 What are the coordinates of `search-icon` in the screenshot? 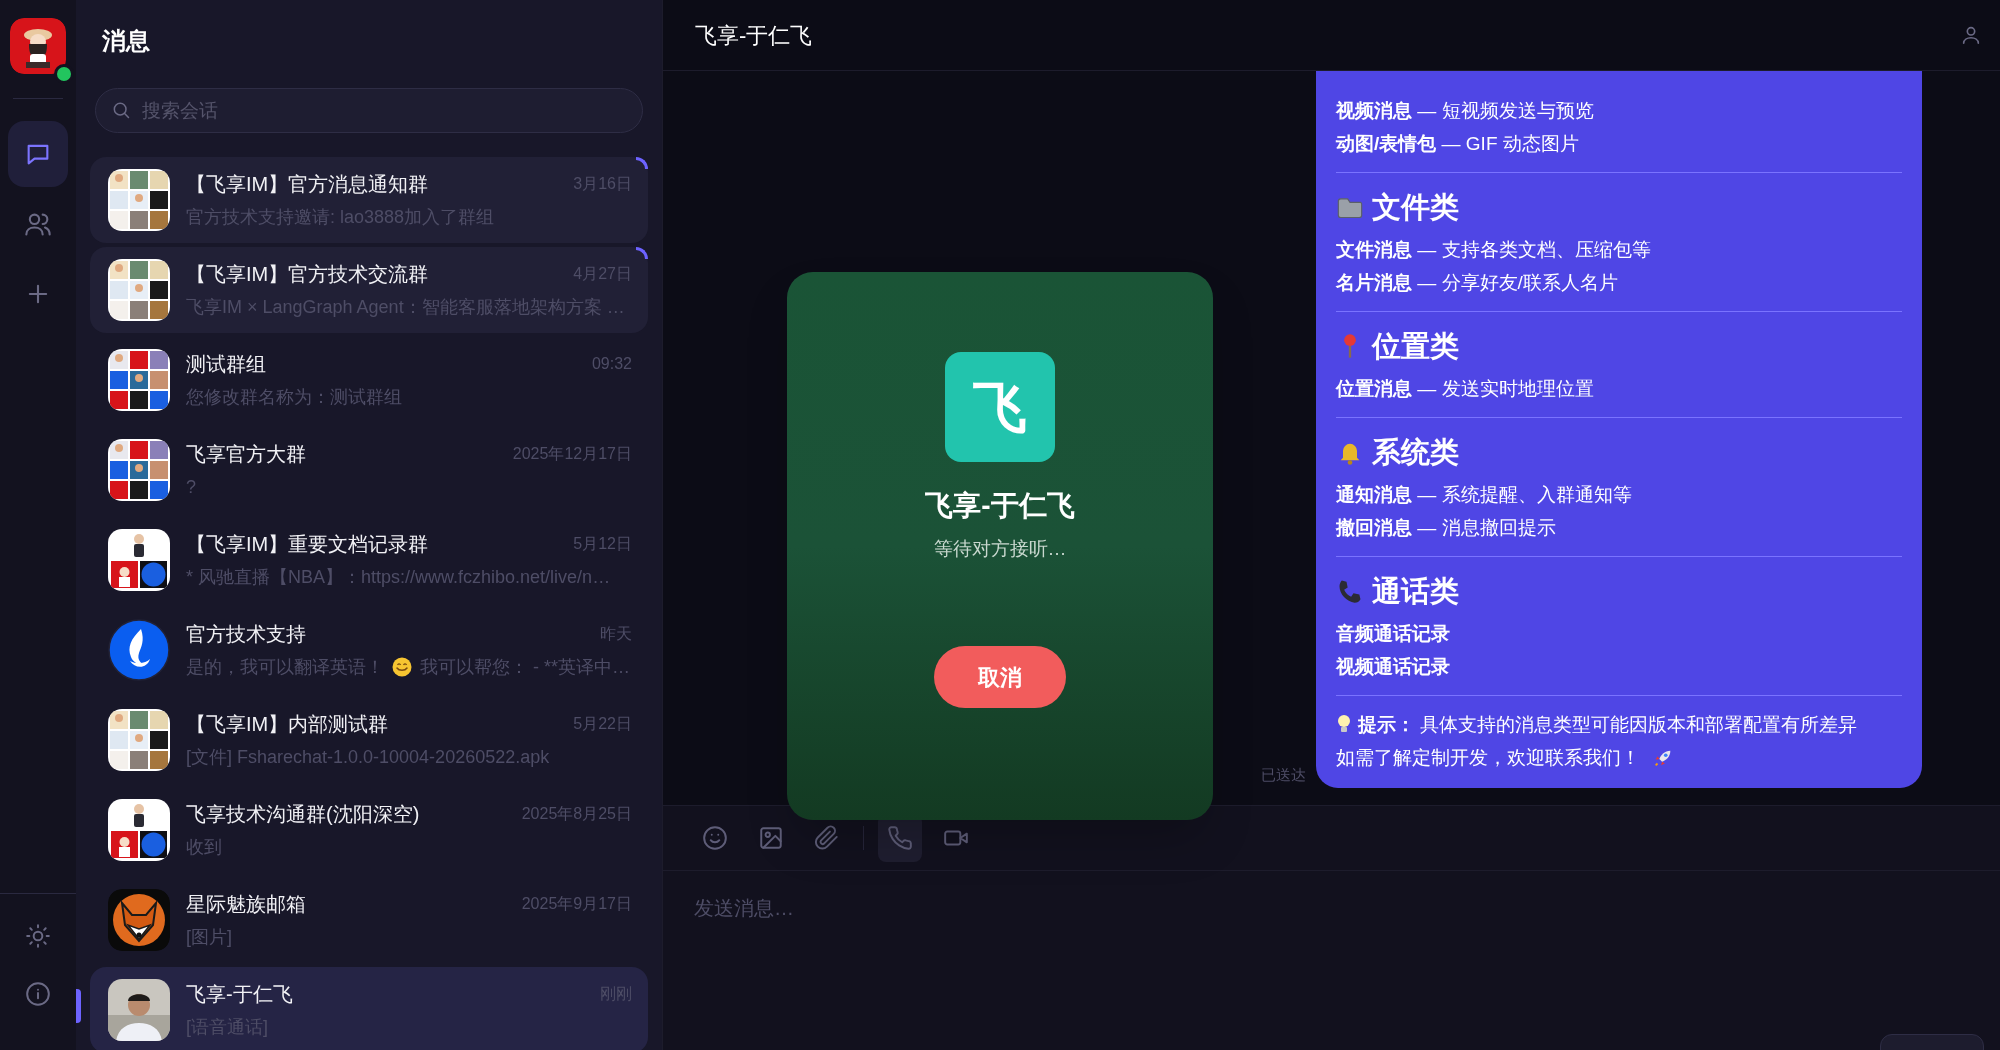 It's located at (121, 110).